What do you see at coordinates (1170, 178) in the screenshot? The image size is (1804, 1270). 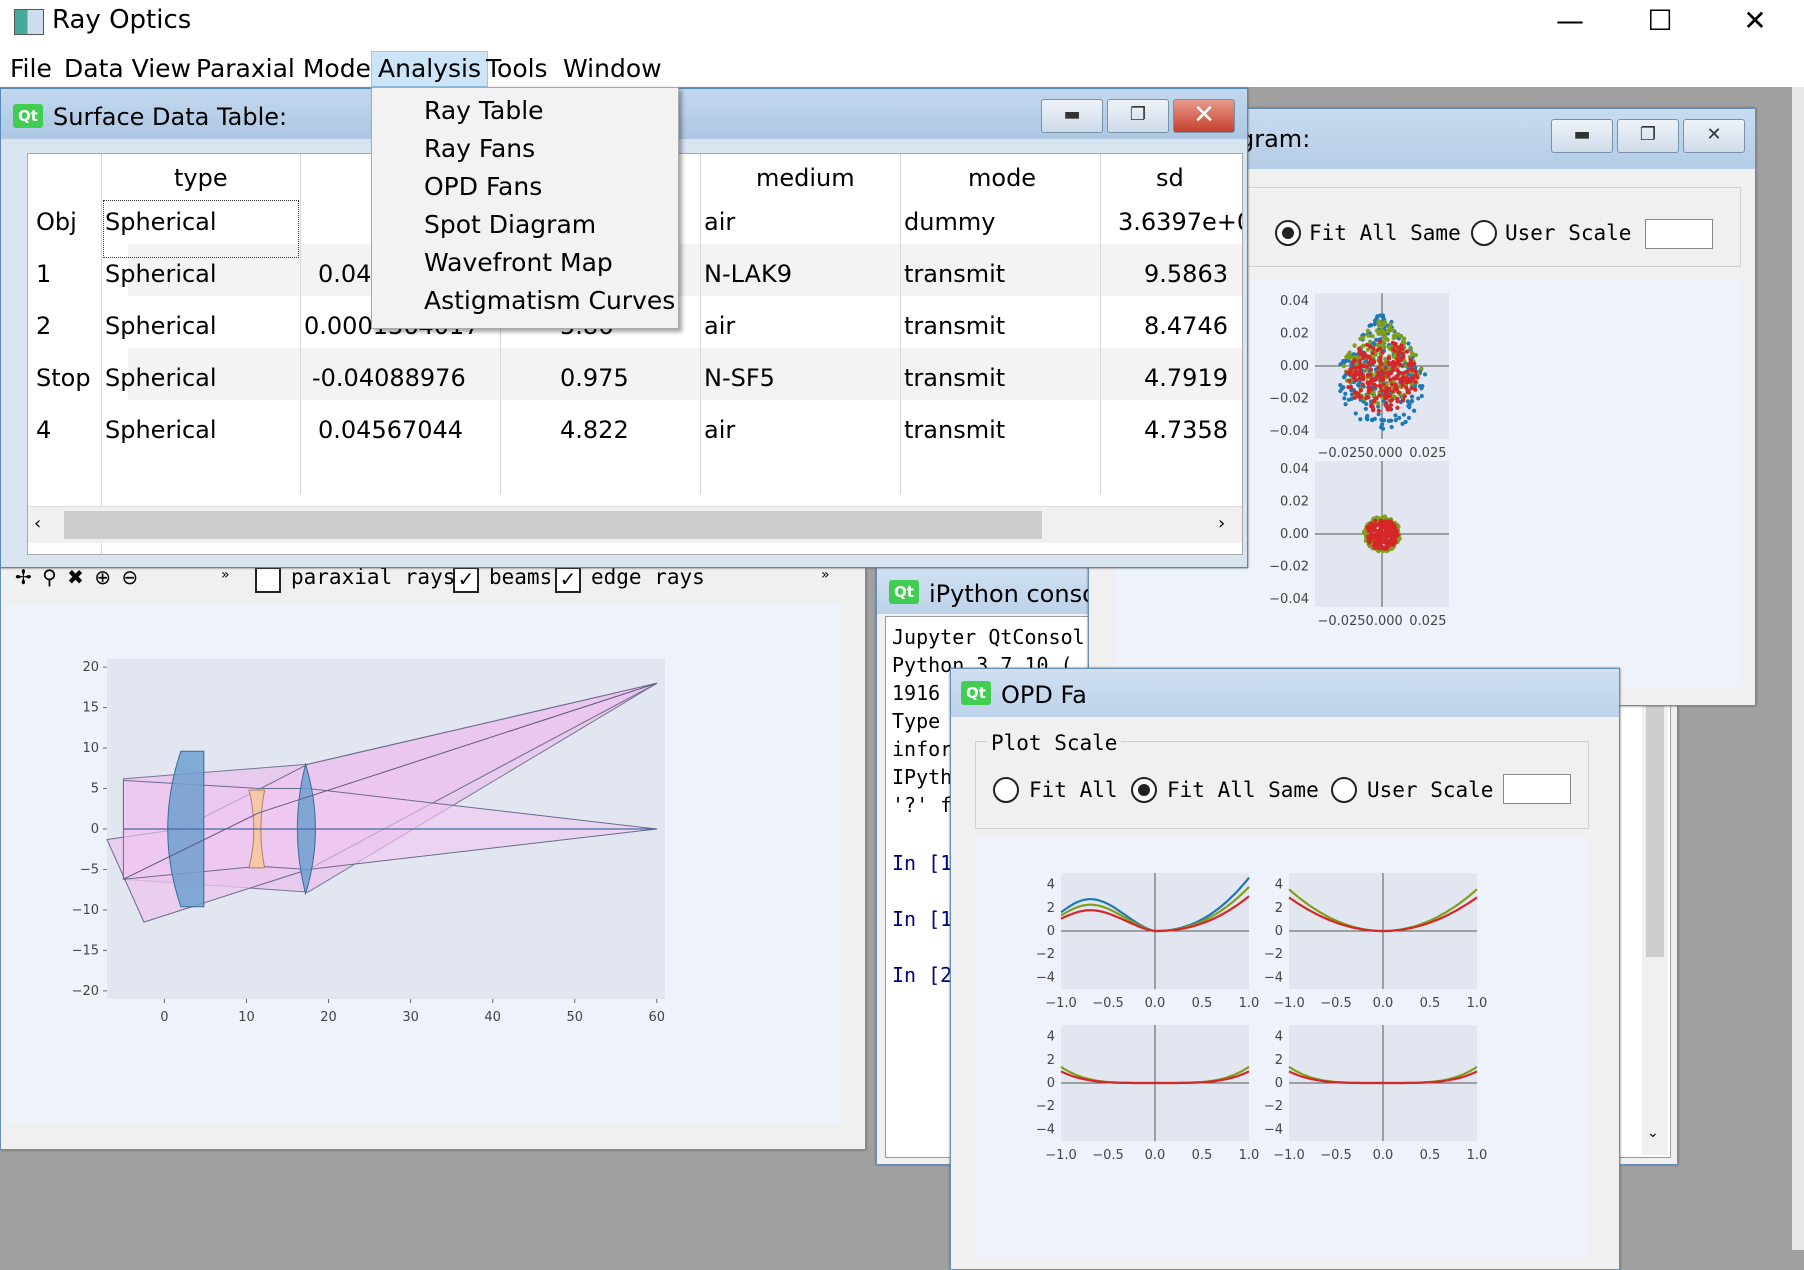 I see `column-header: sd` at bounding box center [1170, 178].